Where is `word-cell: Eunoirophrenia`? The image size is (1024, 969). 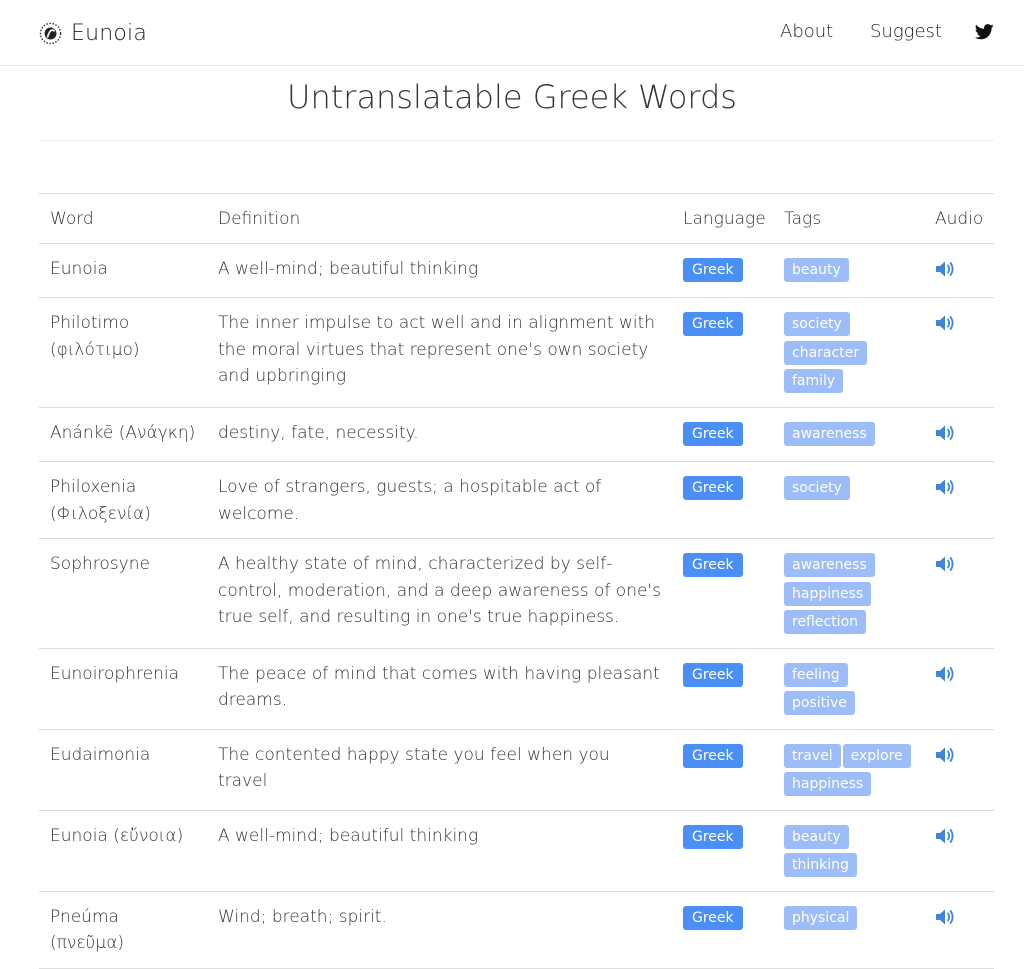
word-cell: Eunoirophrenia is located at coordinates (123, 689).